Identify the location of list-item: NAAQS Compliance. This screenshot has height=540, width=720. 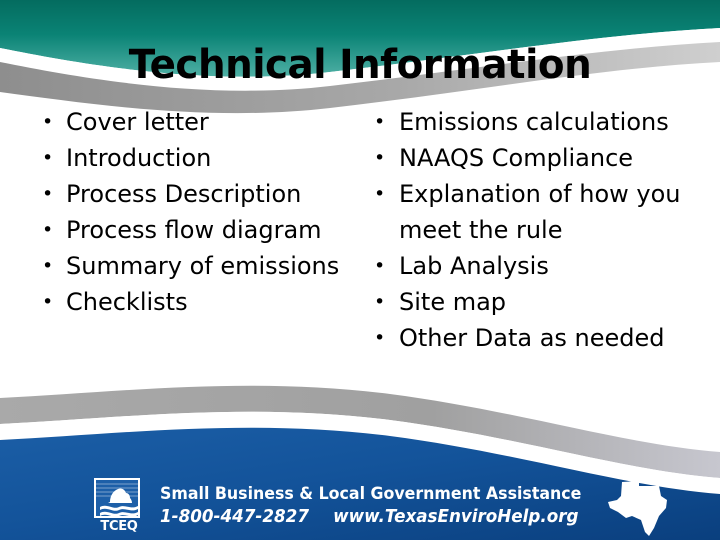
(534, 158).